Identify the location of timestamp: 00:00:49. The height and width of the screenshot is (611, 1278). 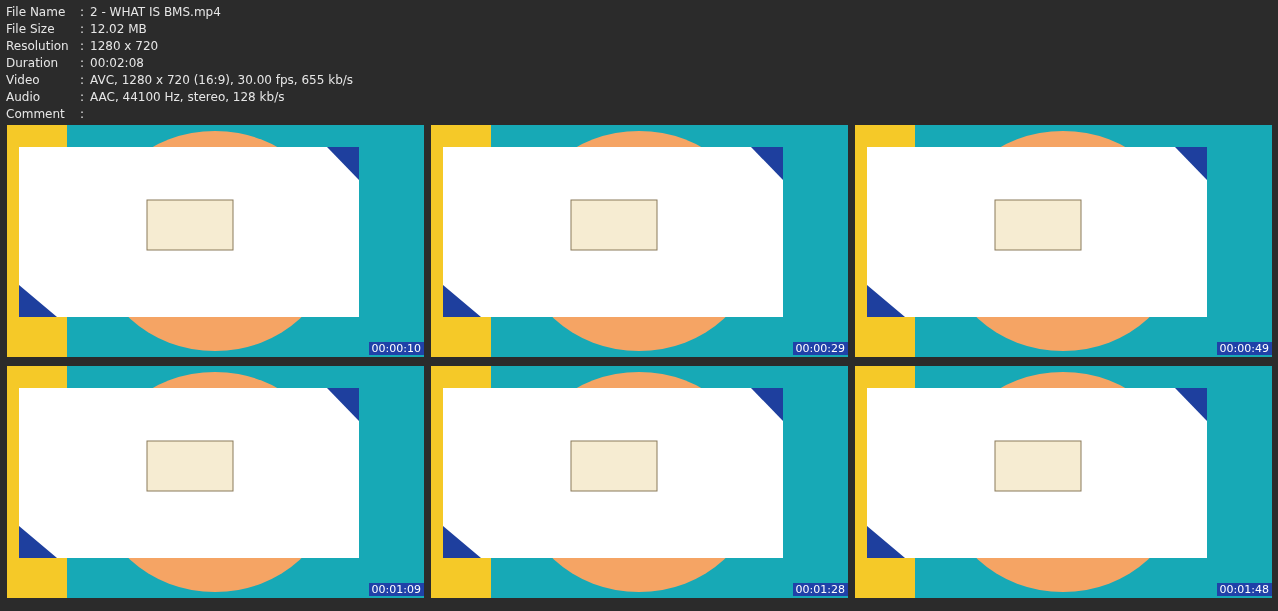
(1244, 348).